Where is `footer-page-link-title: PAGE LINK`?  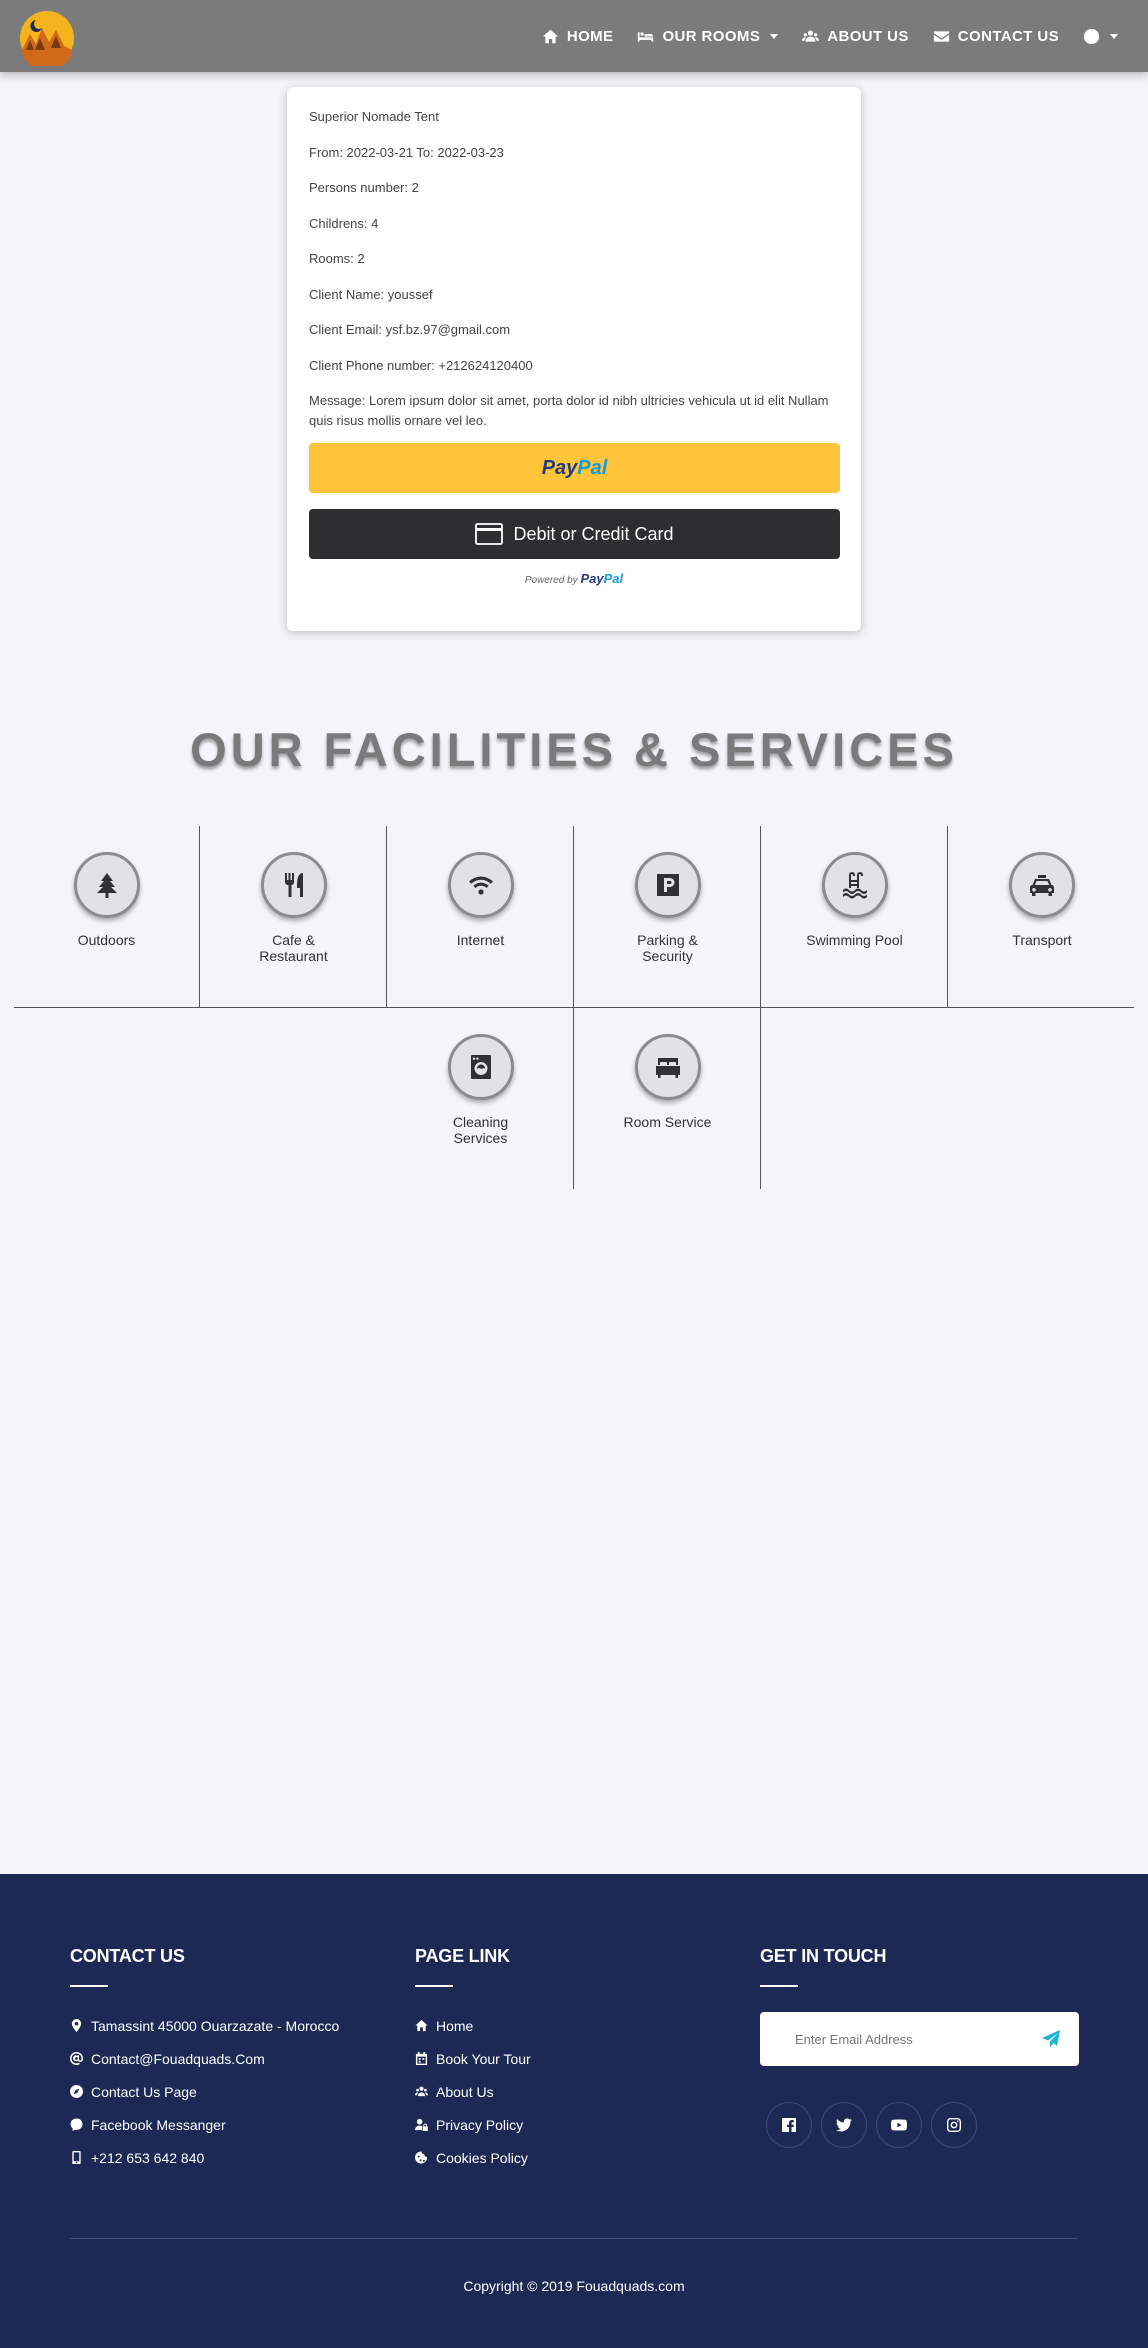
footer-page-link-title: PAGE LINK is located at coordinates (462, 1956).